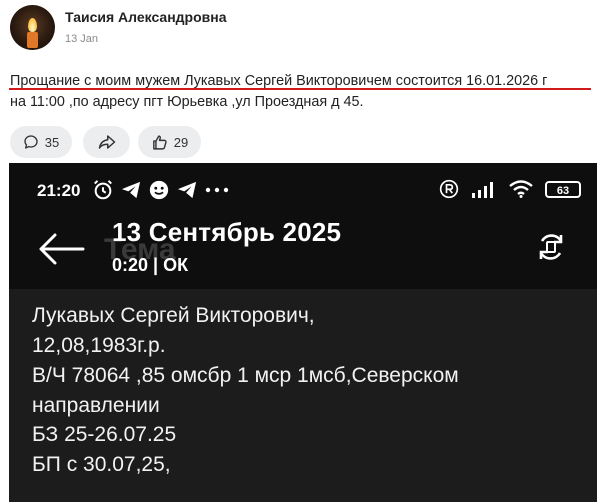 The height and width of the screenshot is (502, 604). I want to click on candle-body-icon, so click(32, 40).